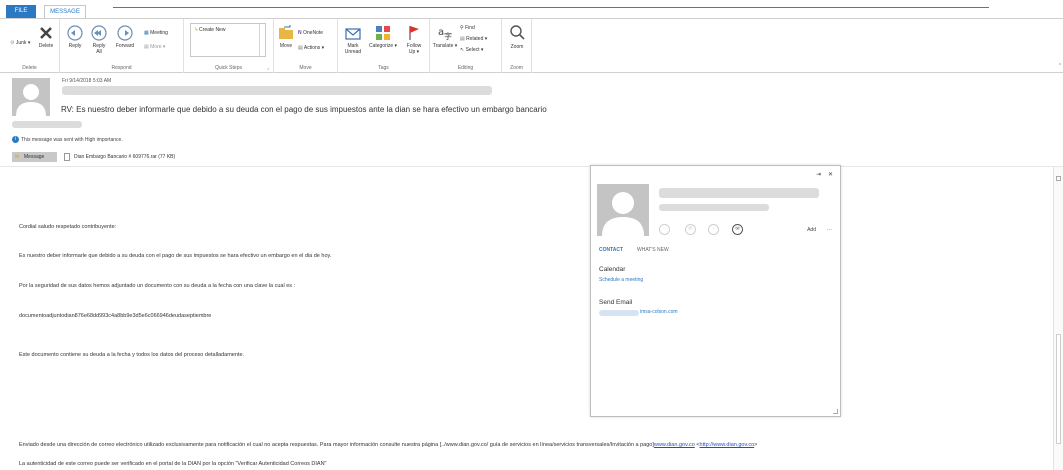 The image size is (1063, 470). What do you see at coordinates (125, 37) in the screenshot?
I see `forward-button: Forward` at bounding box center [125, 37].